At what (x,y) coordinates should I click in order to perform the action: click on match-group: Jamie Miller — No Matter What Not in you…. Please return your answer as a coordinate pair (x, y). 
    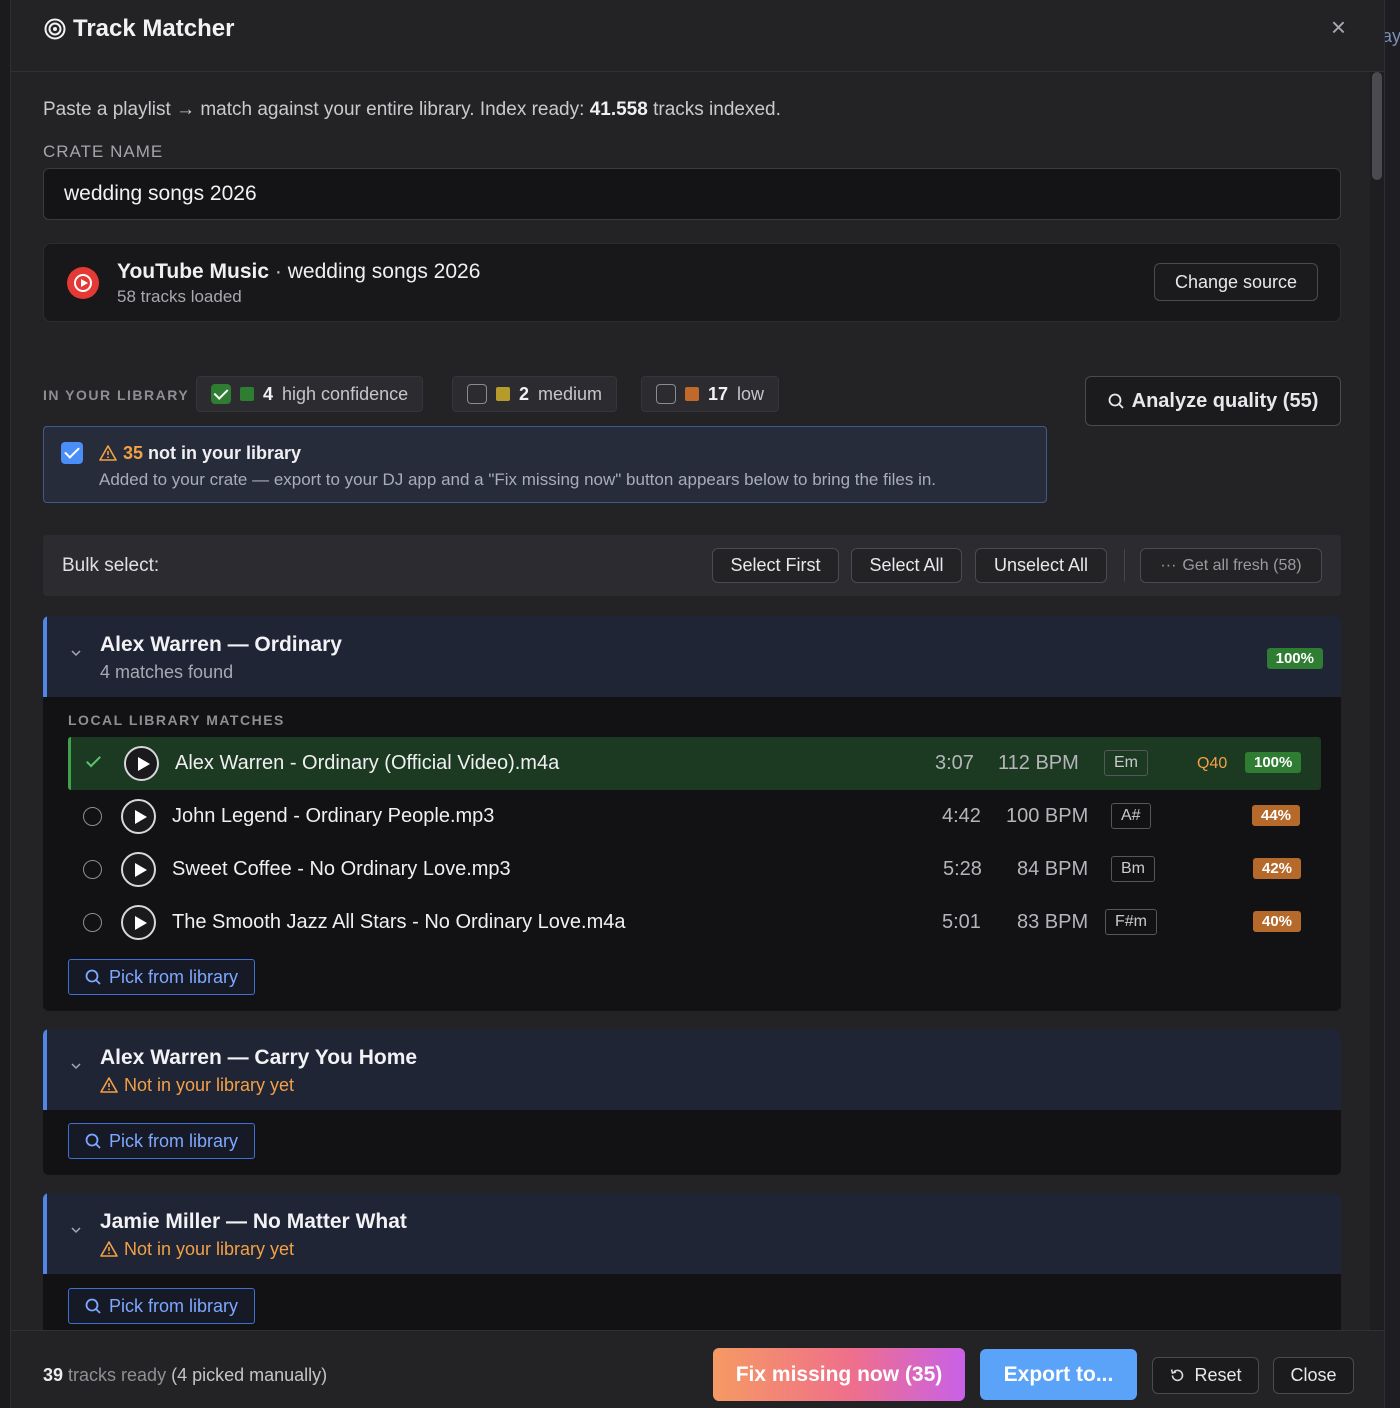
    Looking at the image, I should click on (692, 1261).